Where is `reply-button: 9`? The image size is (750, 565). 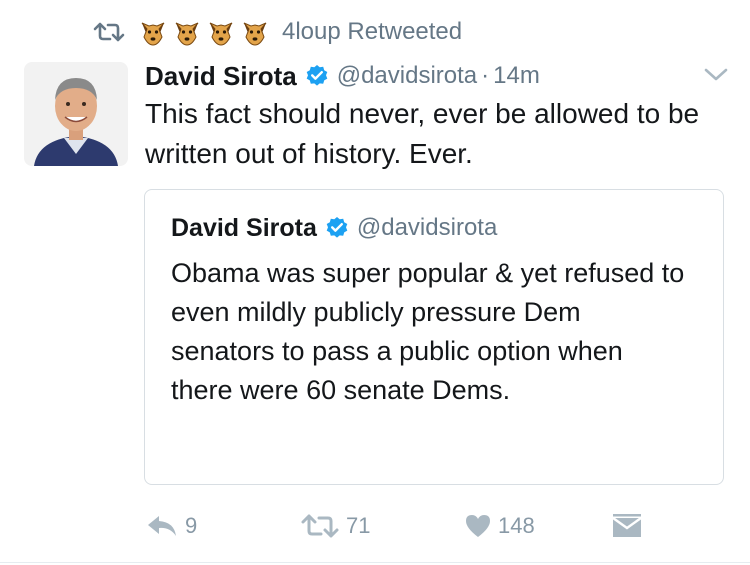 reply-button: 9 is located at coordinates (171, 526).